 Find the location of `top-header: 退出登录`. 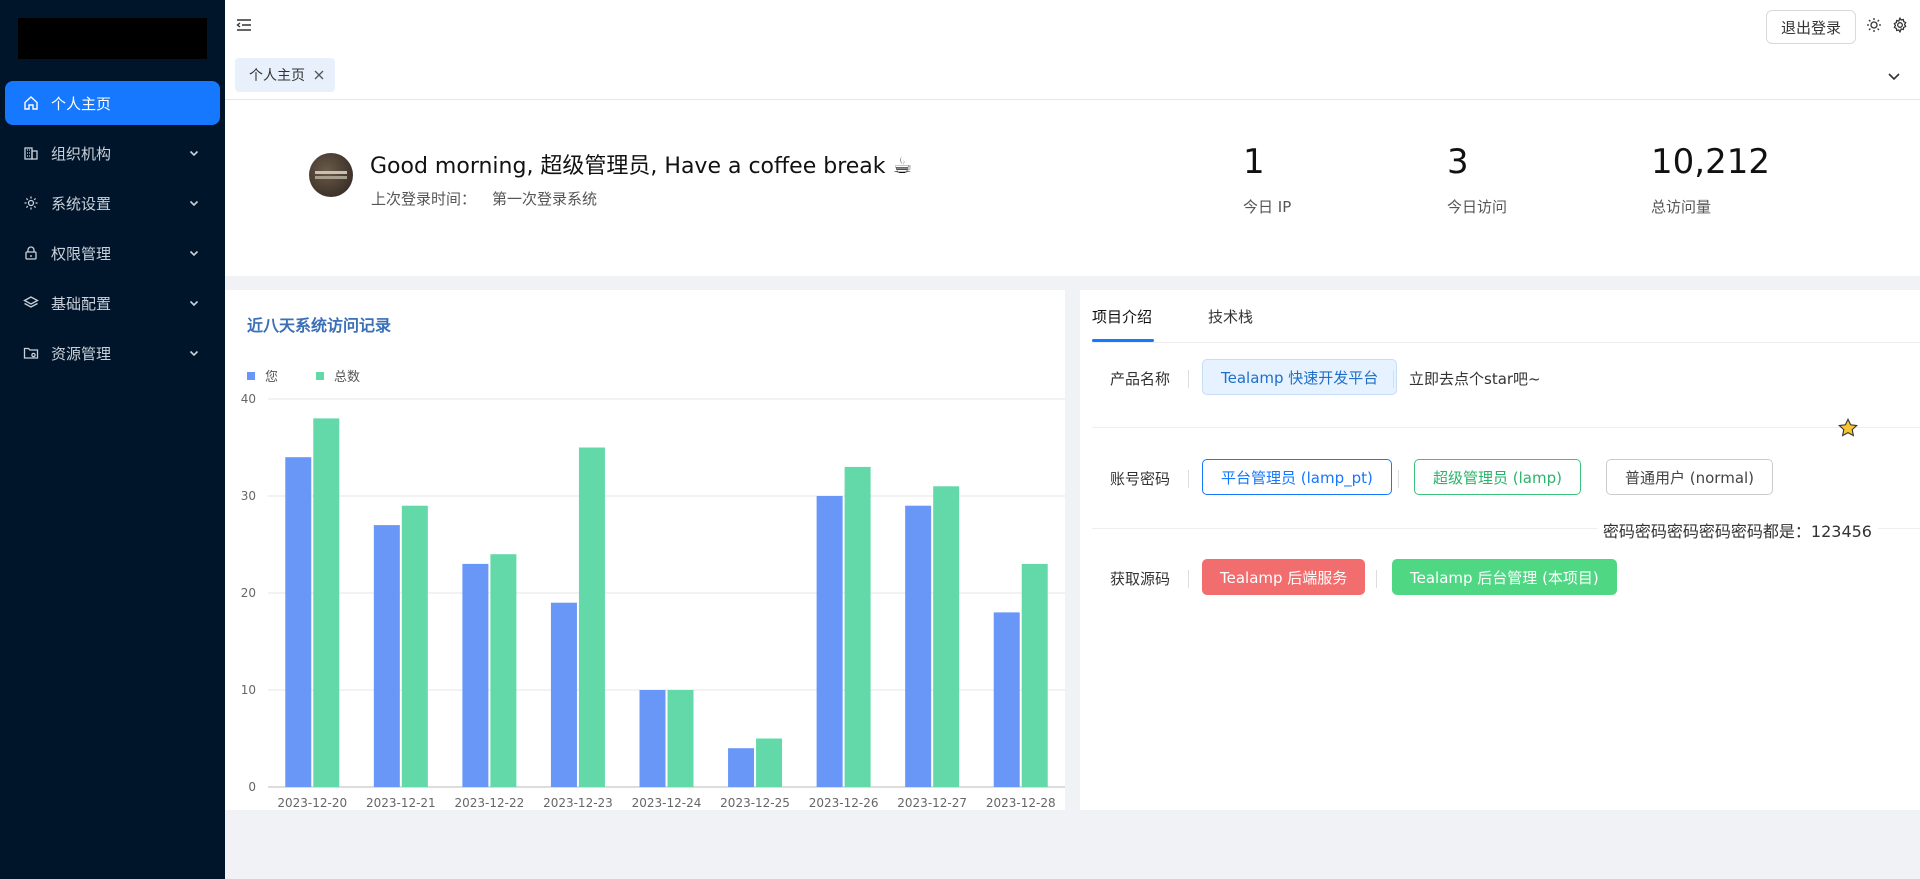

top-header: 退出登录 is located at coordinates (1072, 25).